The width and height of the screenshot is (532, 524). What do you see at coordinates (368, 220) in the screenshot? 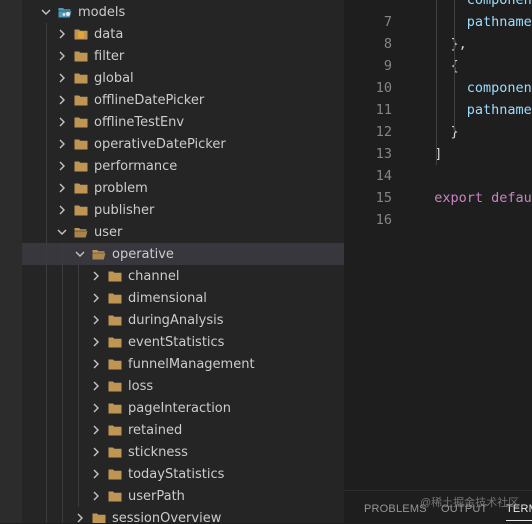
I see `code-line: 16` at bounding box center [368, 220].